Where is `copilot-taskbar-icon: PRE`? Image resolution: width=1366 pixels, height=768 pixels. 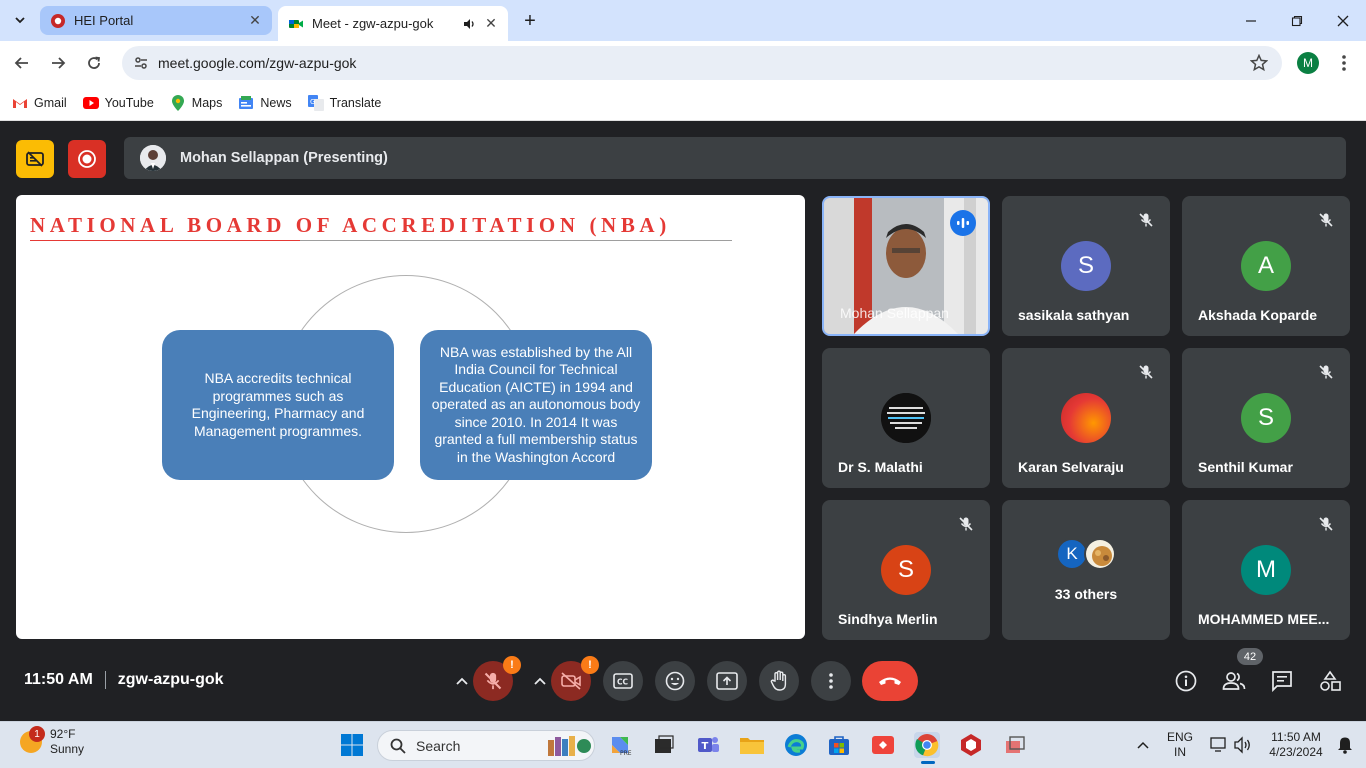
copilot-taskbar-icon: PRE is located at coordinates (620, 745).